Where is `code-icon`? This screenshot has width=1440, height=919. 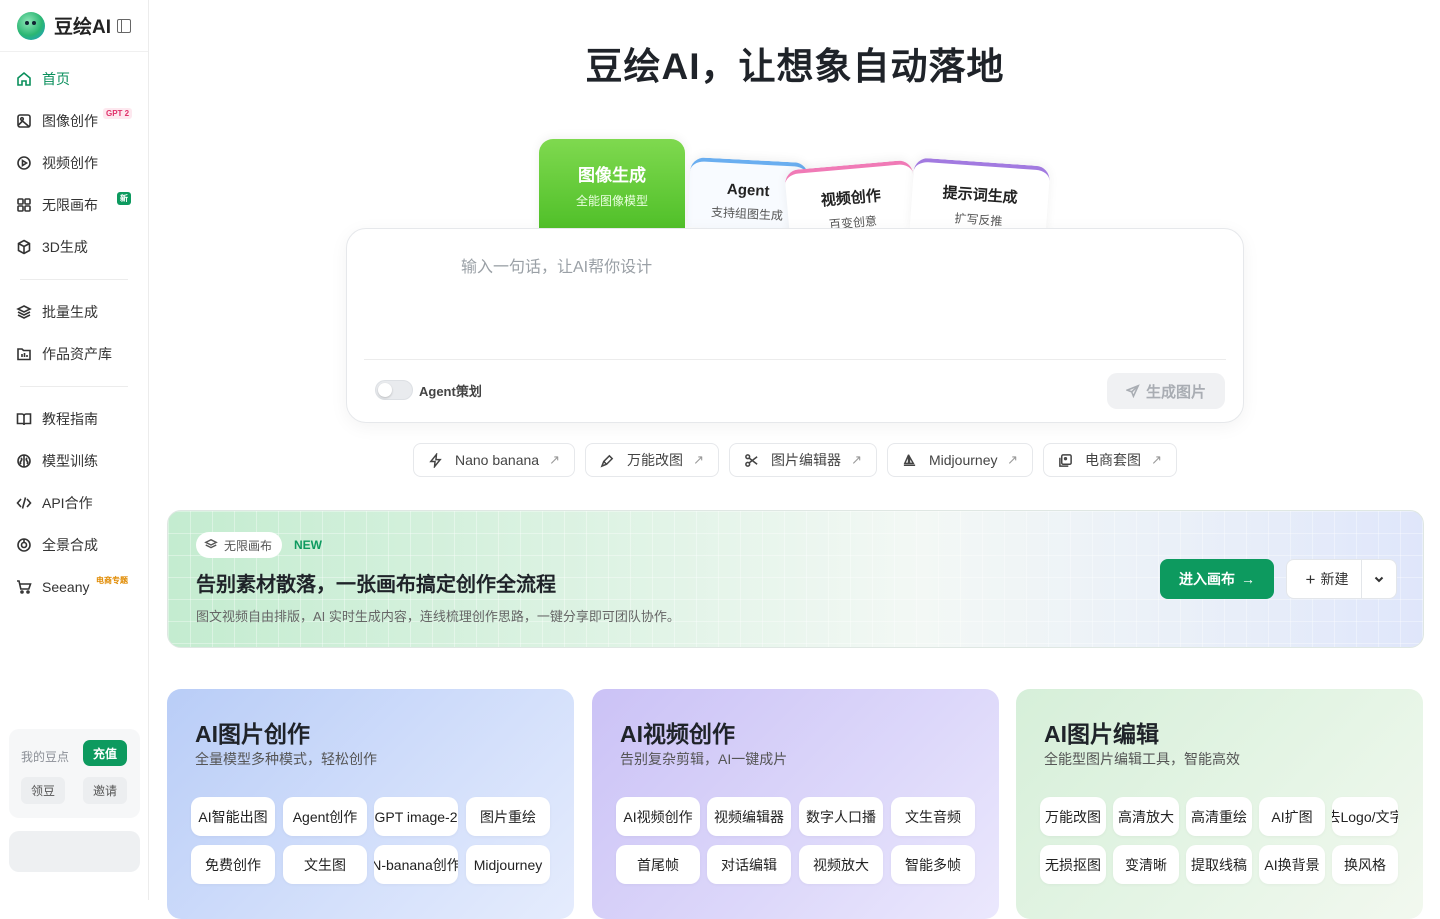
code-icon is located at coordinates (24, 503).